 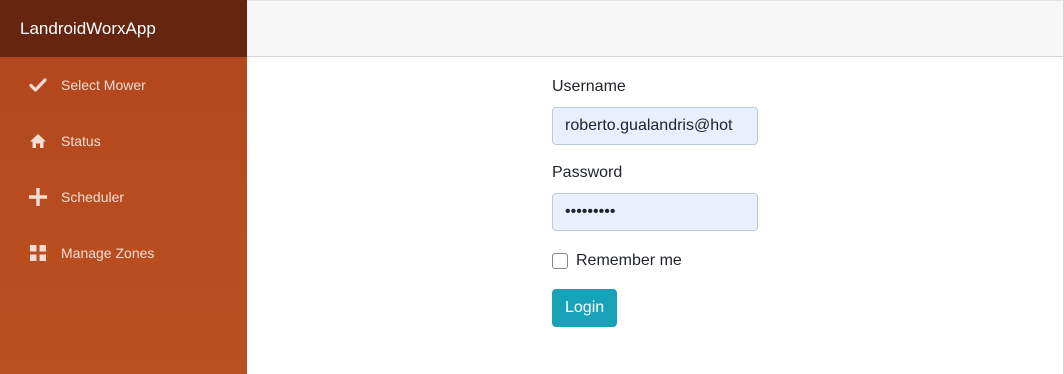 What do you see at coordinates (589, 86) in the screenshot?
I see `username-label: Username` at bounding box center [589, 86].